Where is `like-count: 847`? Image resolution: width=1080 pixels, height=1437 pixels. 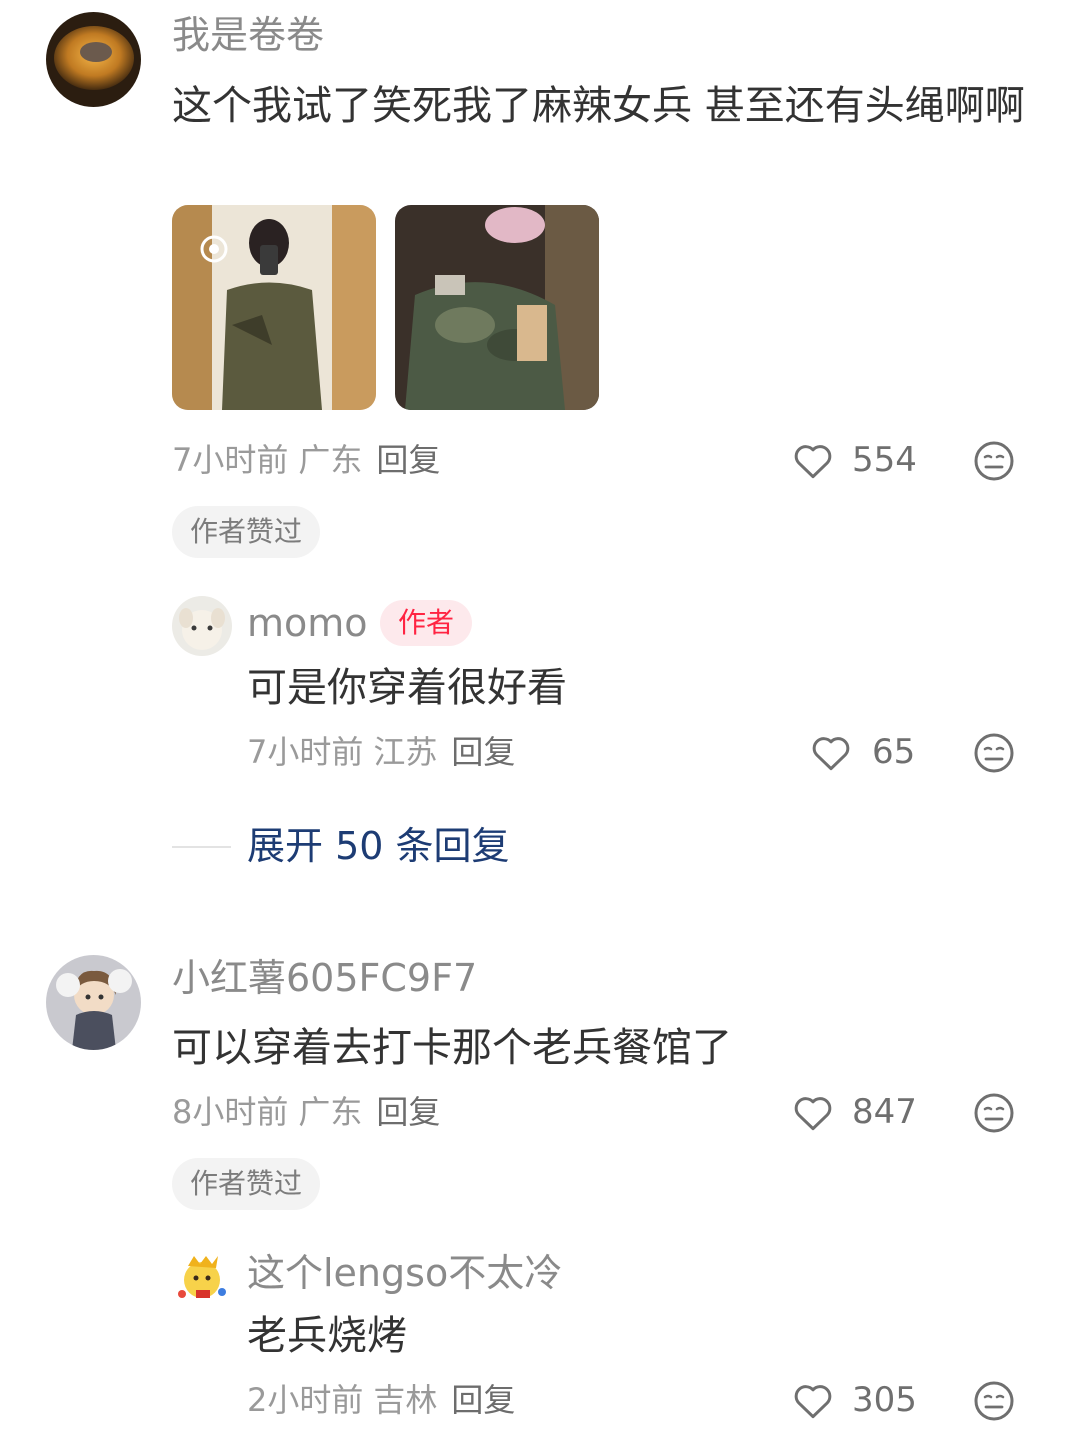 like-count: 847 is located at coordinates (884, 1112).